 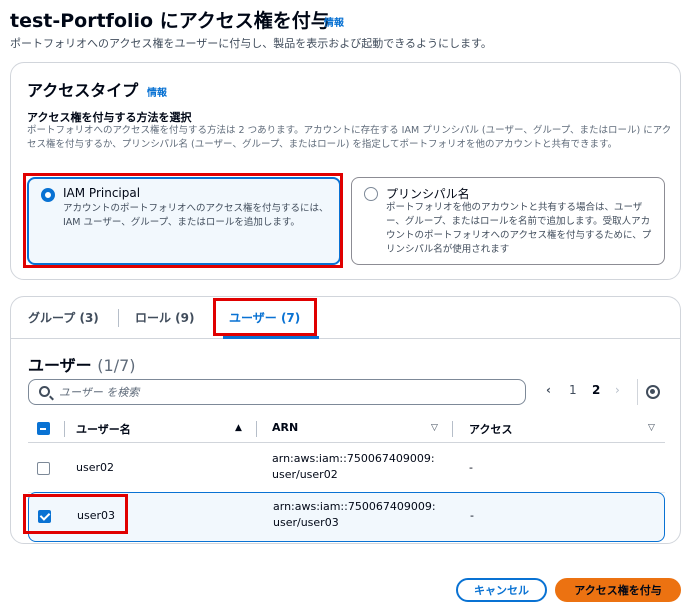 What do you see at coordinates (238, 428) in the screenshot?
I see `sort-asc-icon: ▲` at bounding box center [238, 428].